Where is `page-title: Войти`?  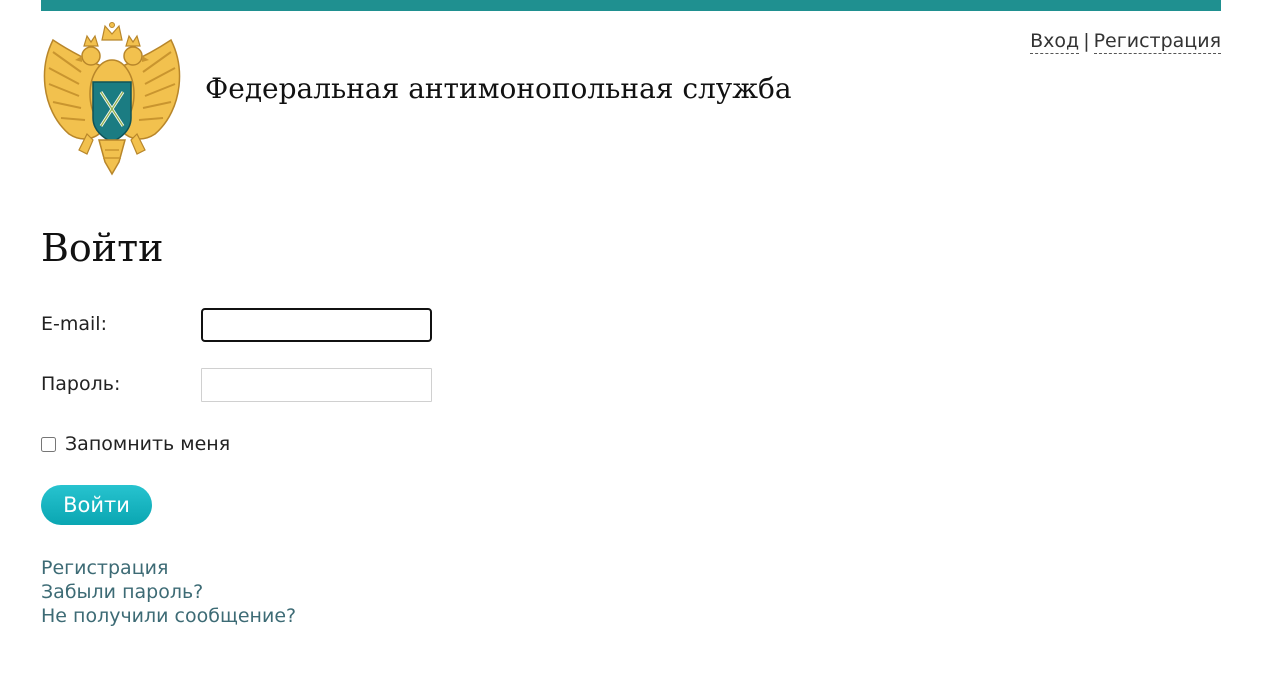
page-title: Войти is located at coordinates (102, 248).